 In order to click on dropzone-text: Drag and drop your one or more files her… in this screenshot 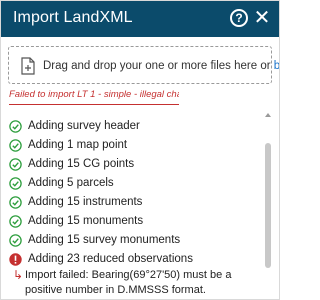, I will do `click(161, 66)`.